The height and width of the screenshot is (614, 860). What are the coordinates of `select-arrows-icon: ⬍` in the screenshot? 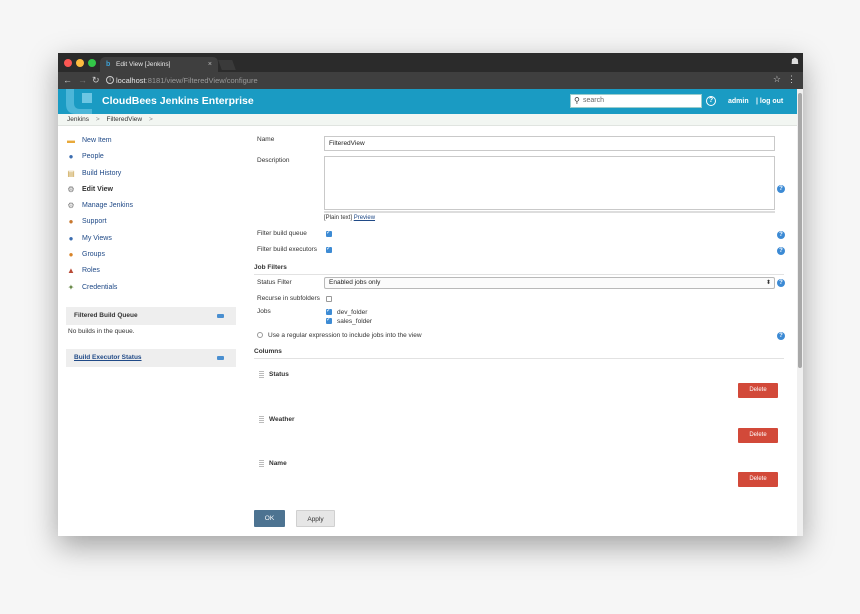 It's located at (768, 283).